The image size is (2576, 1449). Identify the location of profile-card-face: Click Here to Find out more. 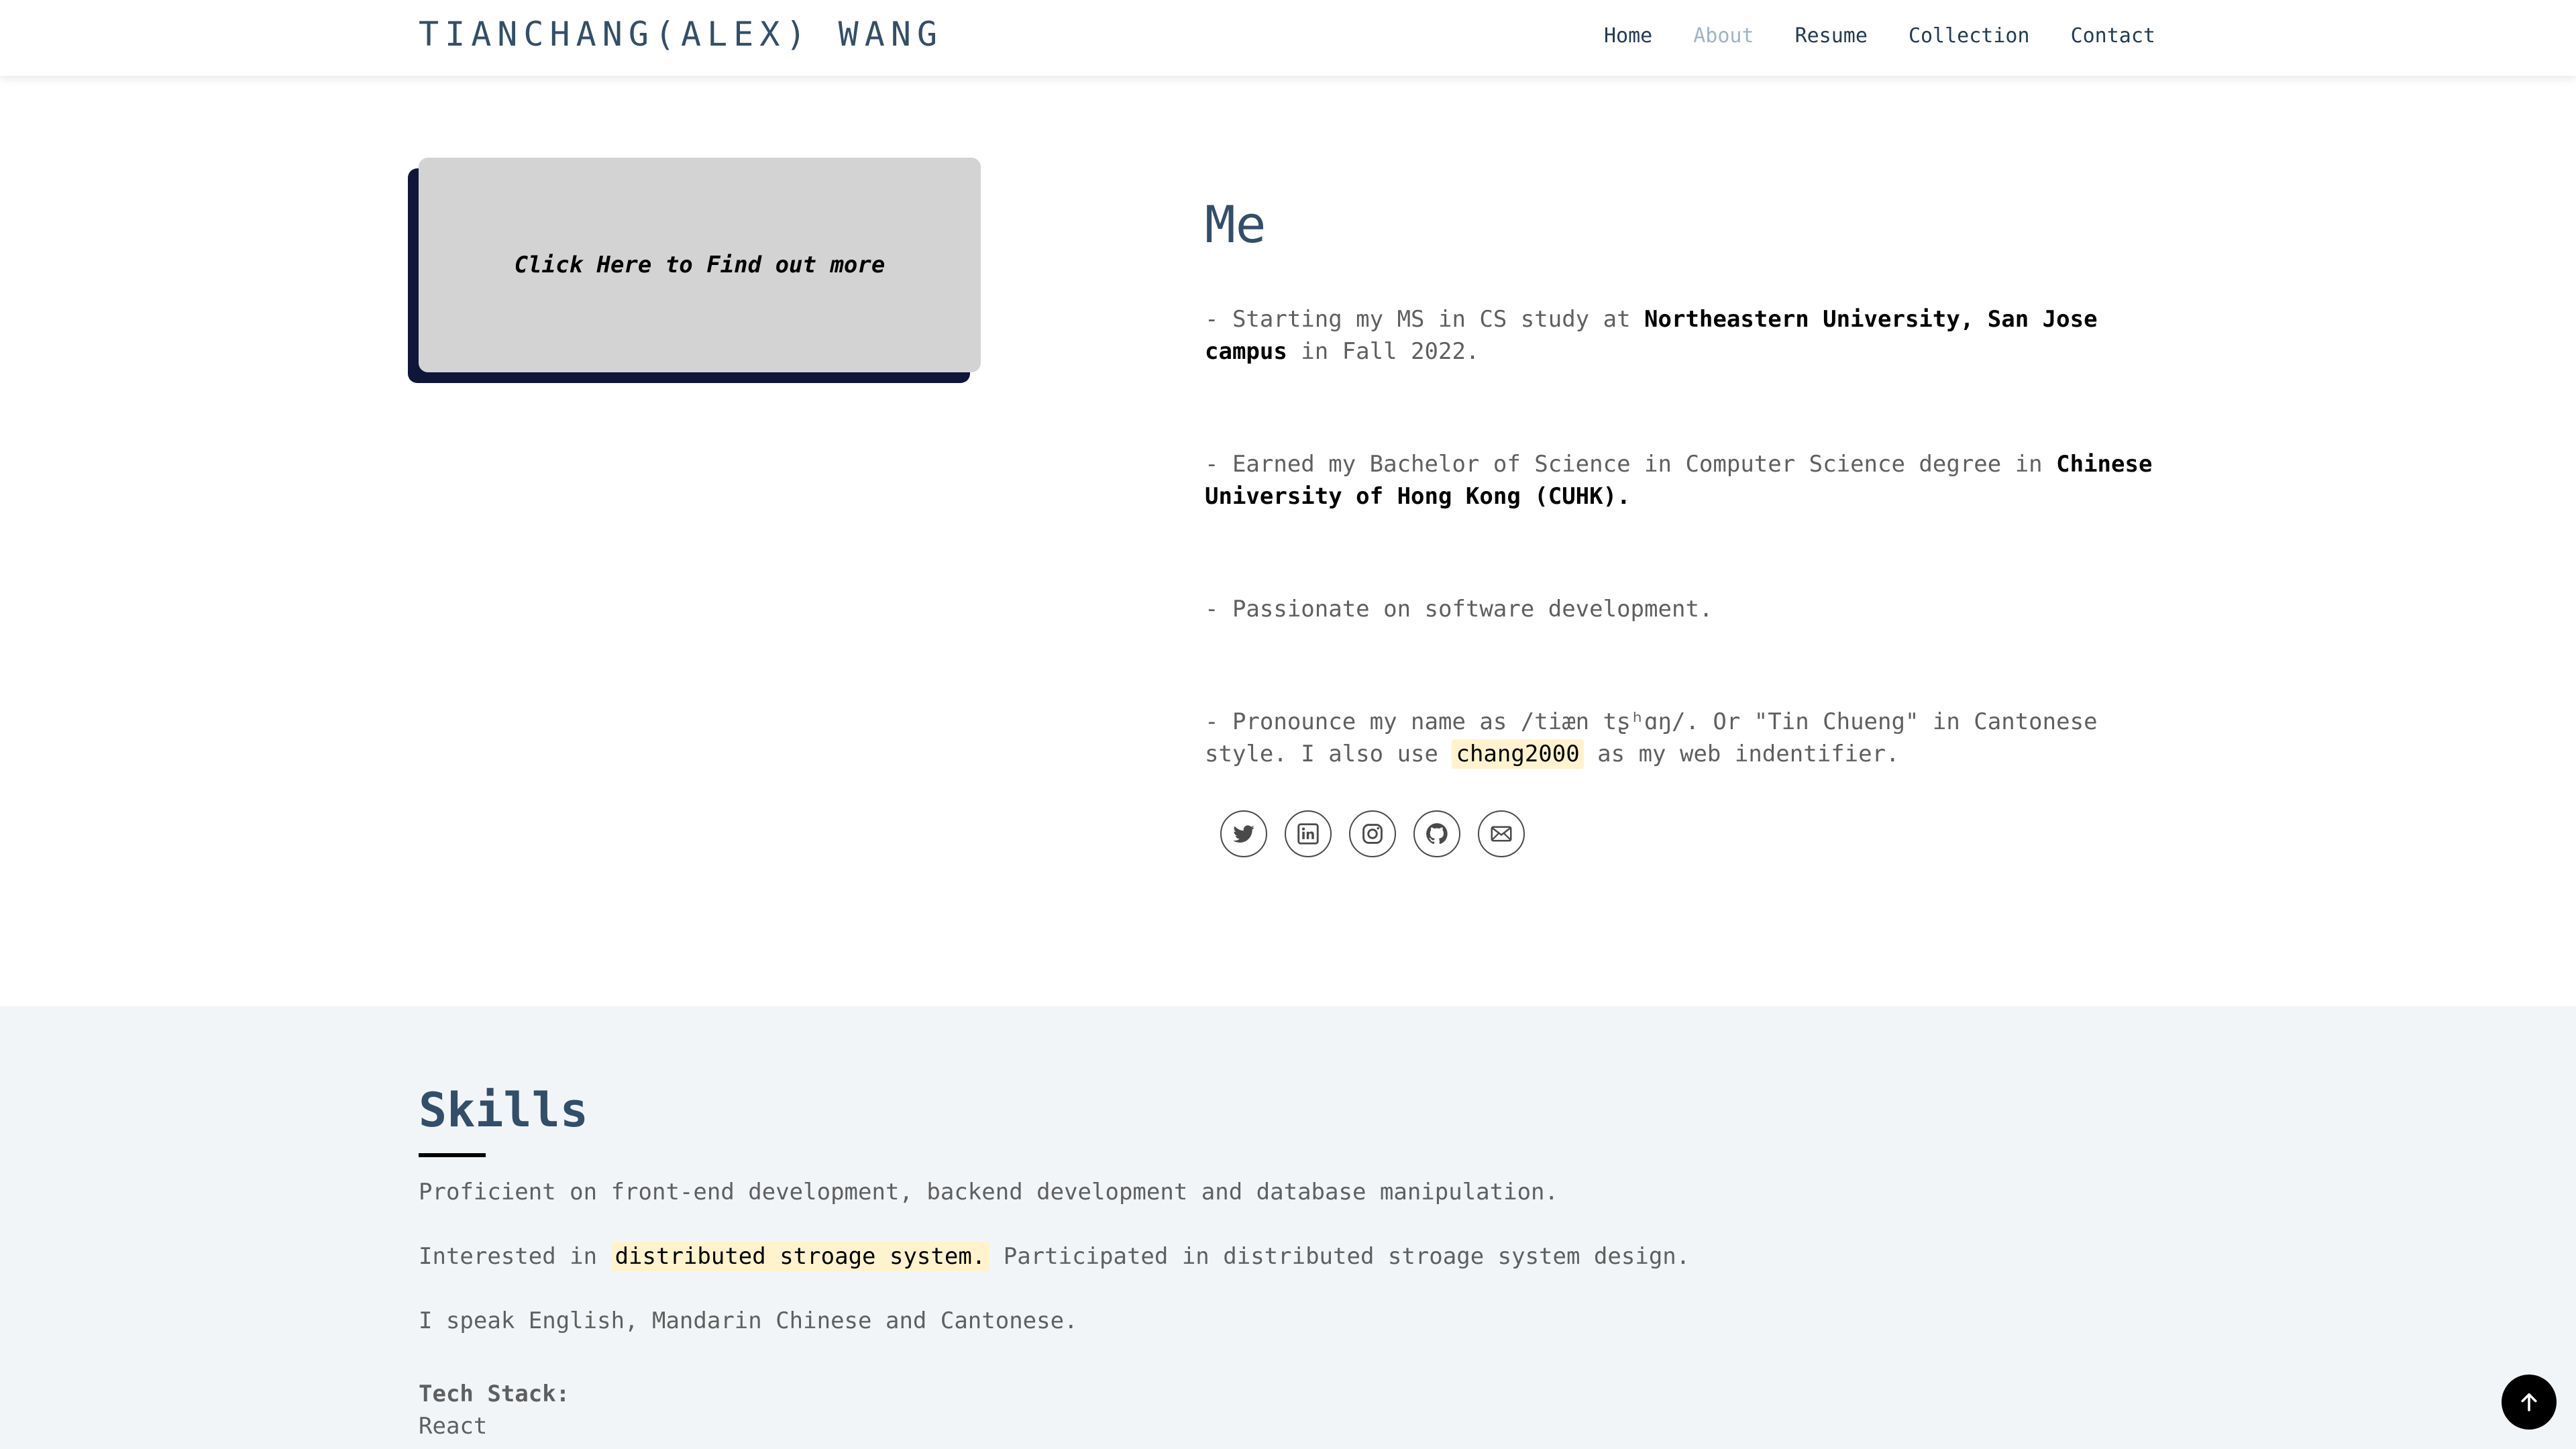
(700, 265).